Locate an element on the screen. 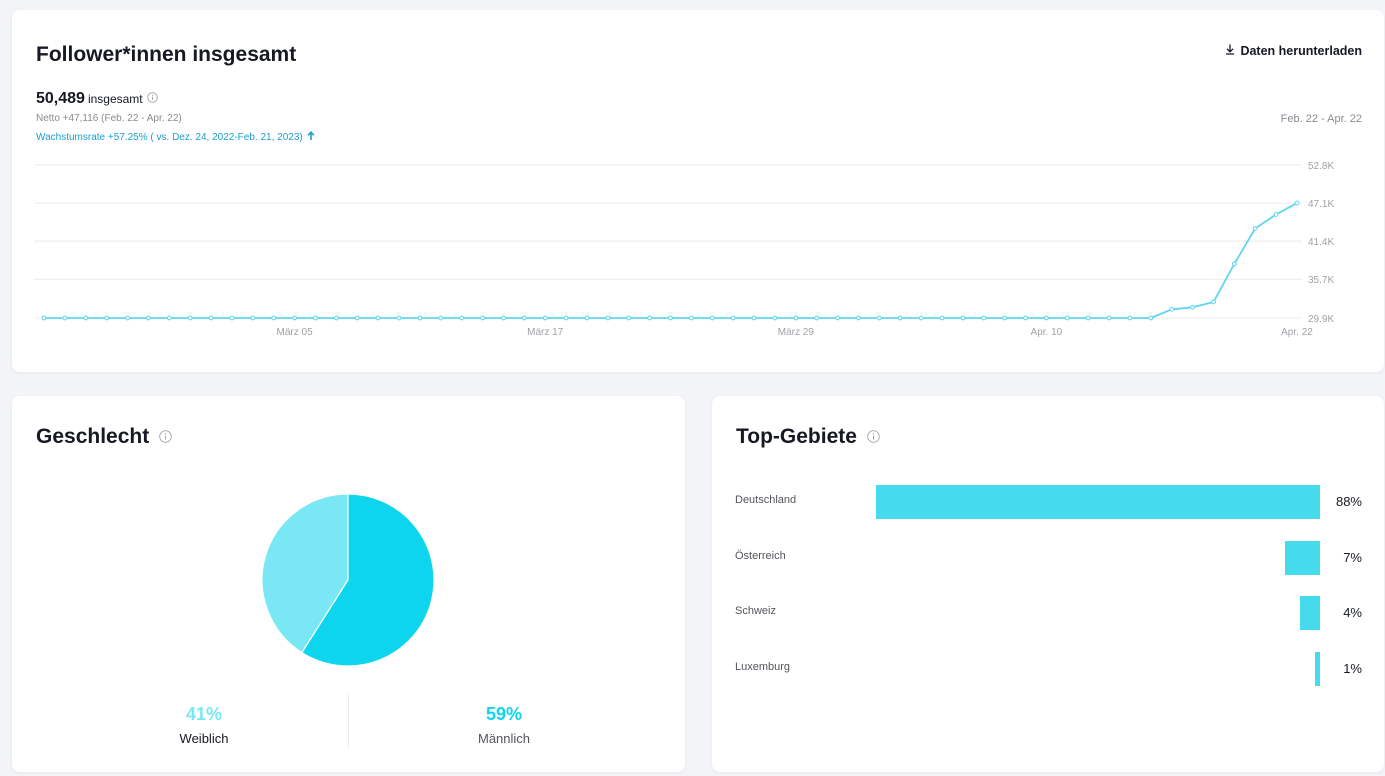 The image size is (1385, 776). total-followers: 50,489 insgesamt is located at coordinates (97, 99).